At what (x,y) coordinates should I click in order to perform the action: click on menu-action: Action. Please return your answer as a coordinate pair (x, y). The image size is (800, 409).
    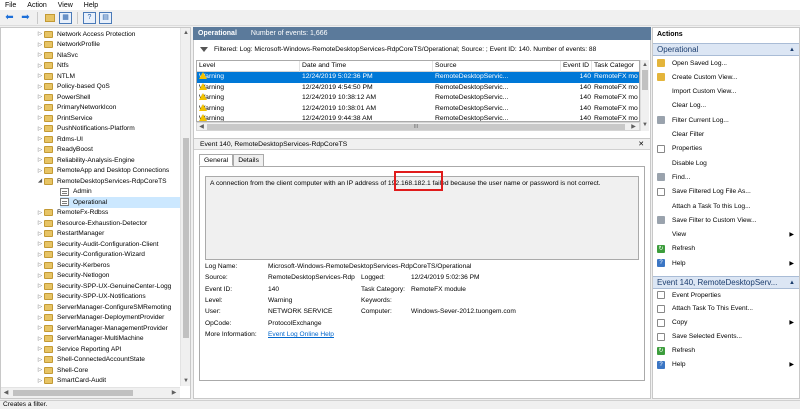
    Looking at the image, I should click on (36, 5).